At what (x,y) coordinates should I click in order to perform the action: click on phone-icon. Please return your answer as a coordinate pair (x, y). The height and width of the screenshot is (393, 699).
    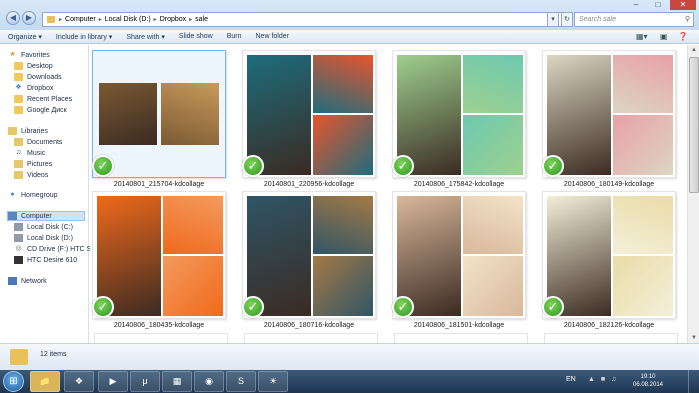
    Looking at the image, I should click on (18, 260).